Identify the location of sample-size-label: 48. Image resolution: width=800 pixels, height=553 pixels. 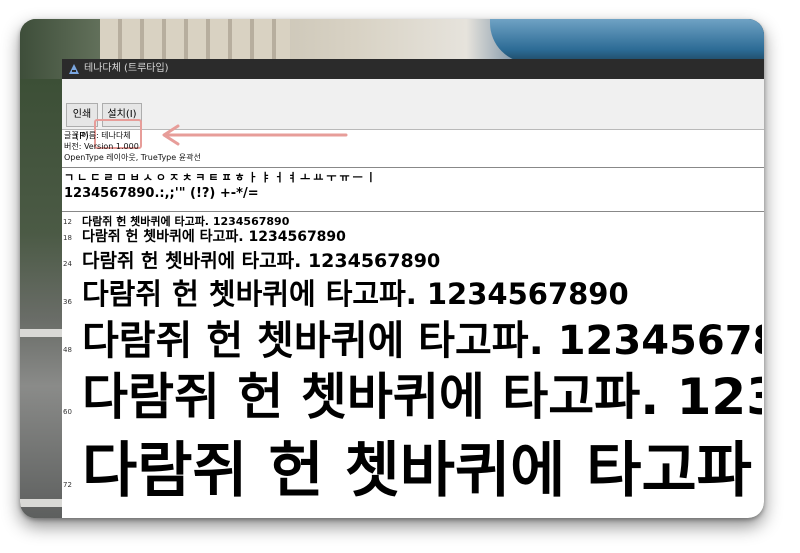
(67, 350).